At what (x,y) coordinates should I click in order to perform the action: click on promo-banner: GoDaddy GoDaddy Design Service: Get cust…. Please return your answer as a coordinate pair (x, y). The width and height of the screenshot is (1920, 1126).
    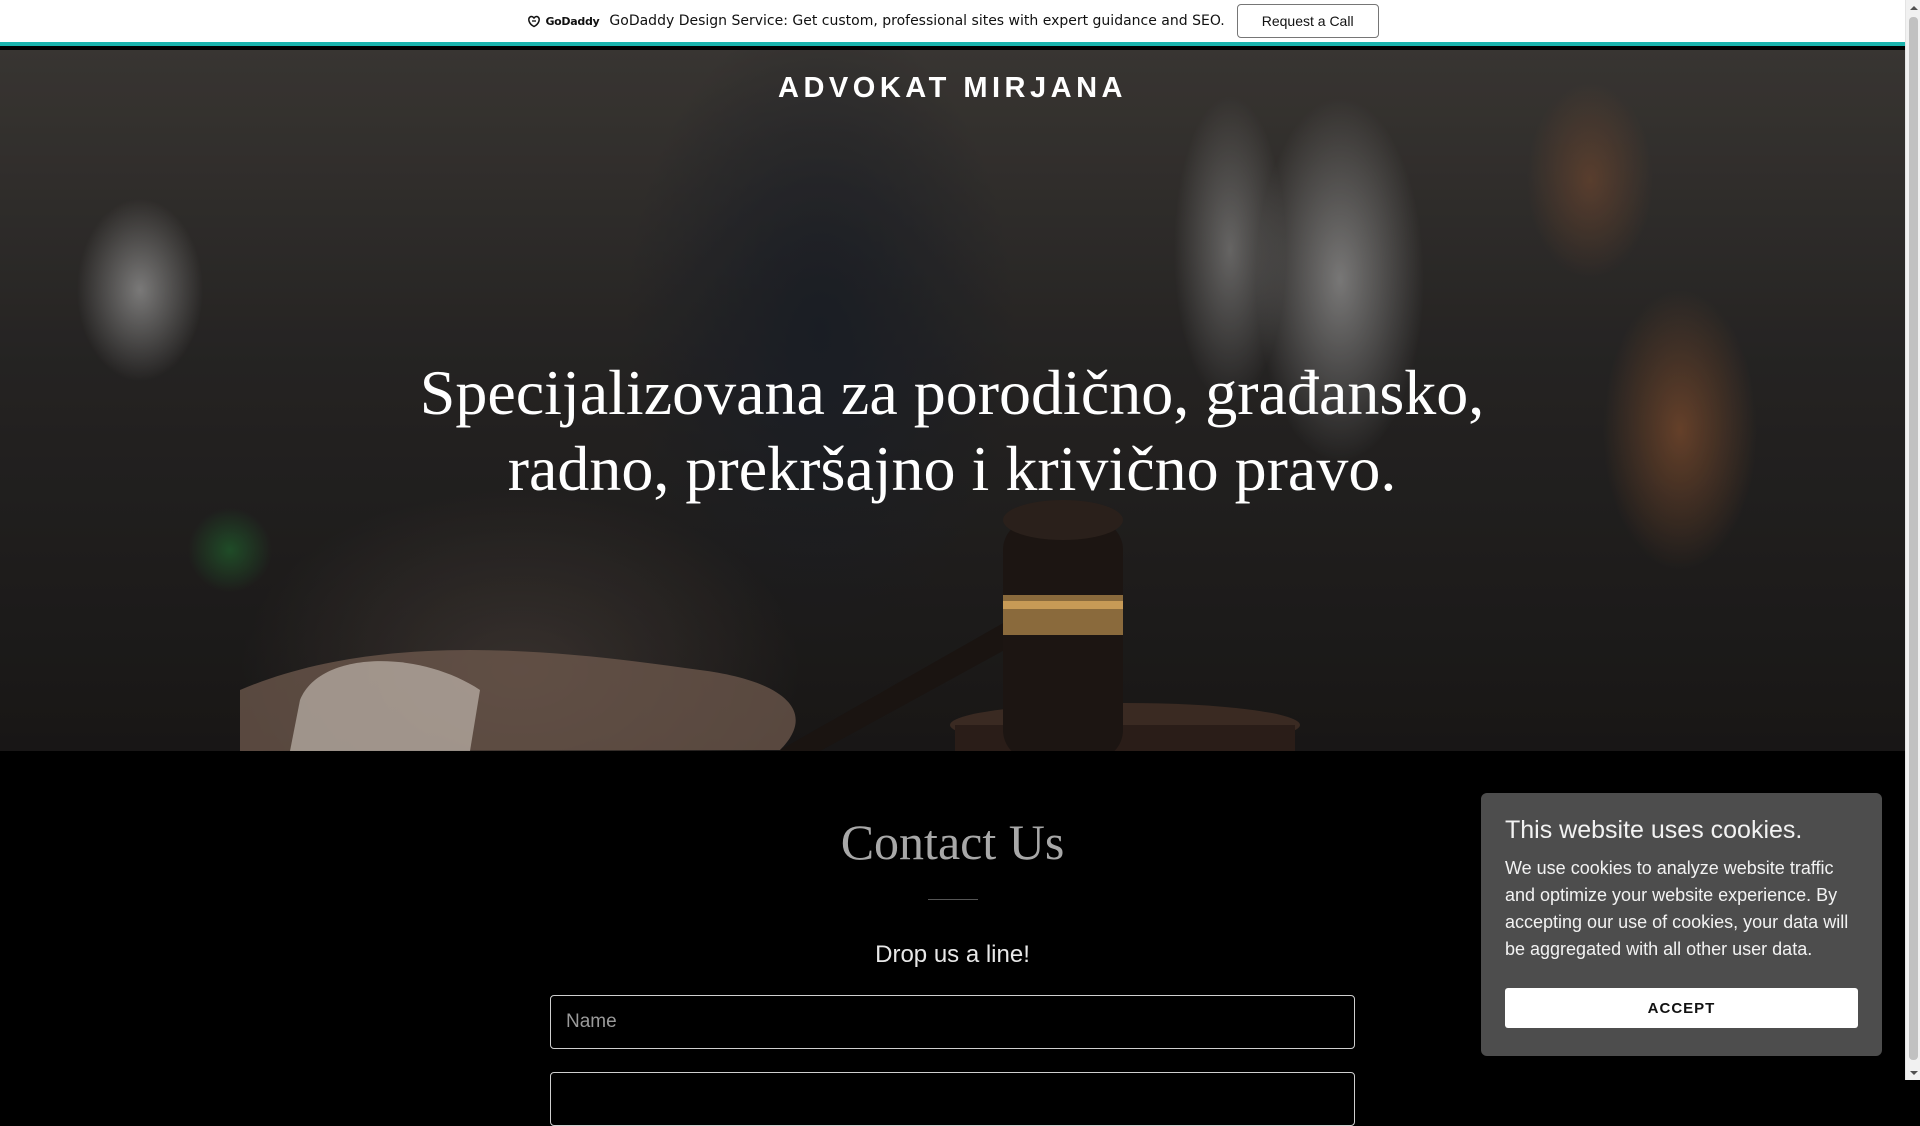
    Looking at the image, I should click on (952, 23).